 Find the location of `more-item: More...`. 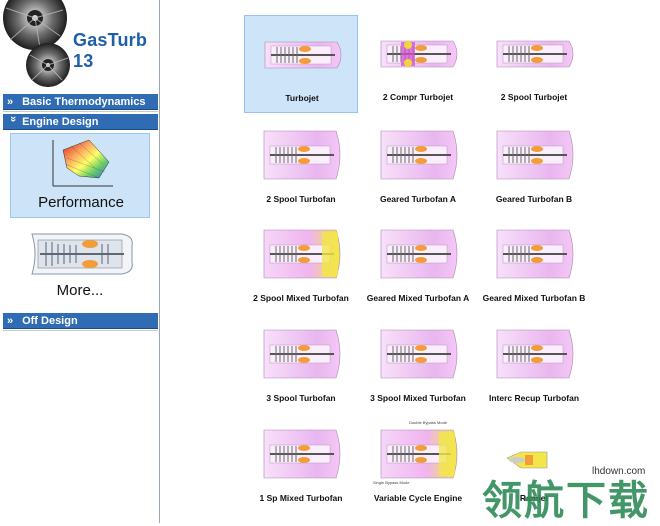

more-item: More... is located at coordinates (80, 266).